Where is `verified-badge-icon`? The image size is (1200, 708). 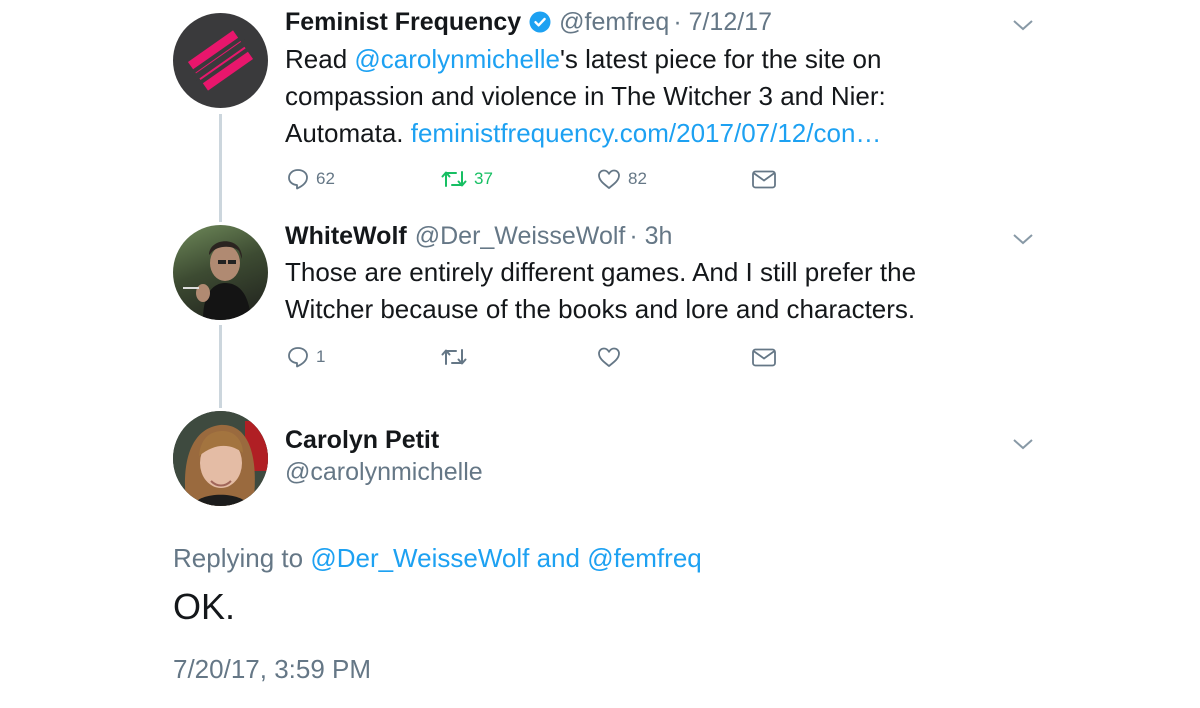 verified-badge-icon is located at coordinates (540, 22).